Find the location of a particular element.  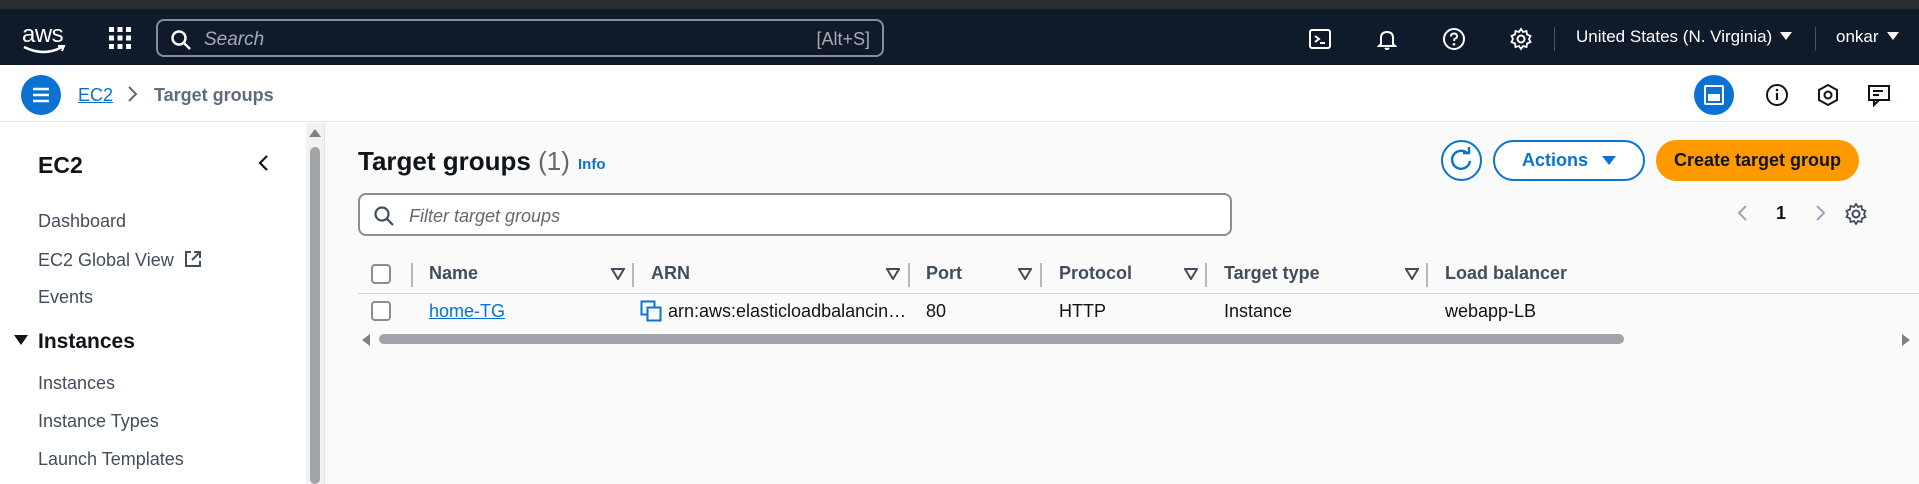

page-title: Target groups (1) is located at coordinates (464, 161).